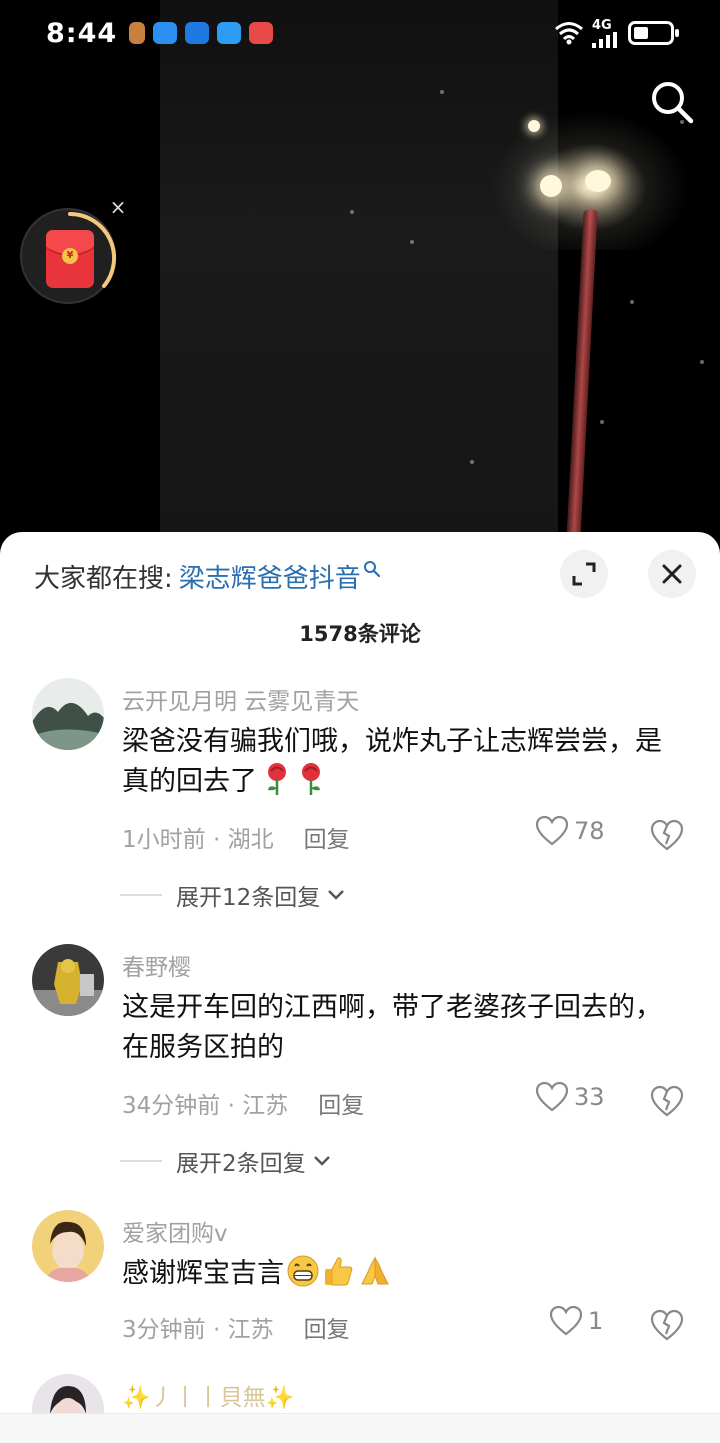 Image resolution: width=720 pixels, height=1443 pixels. I want to click on comment-time-location: 34分钟前 · 江苏, so click(205, 1106).